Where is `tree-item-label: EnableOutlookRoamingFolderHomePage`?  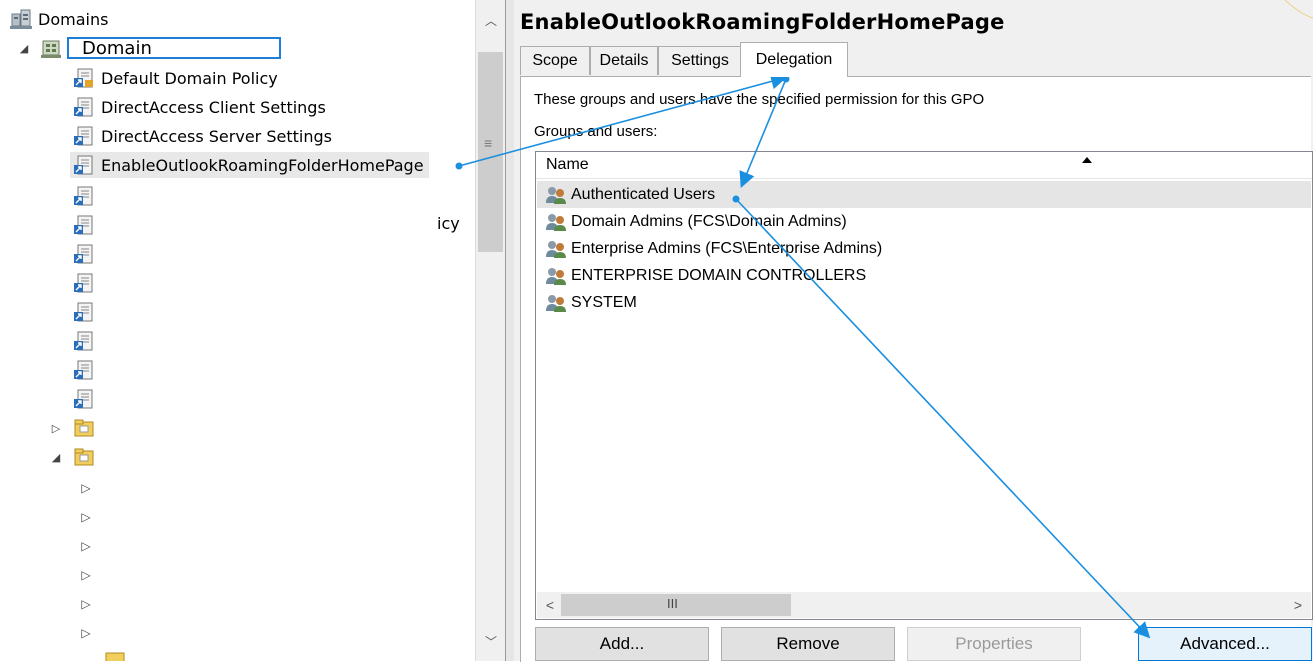 tree-item-label: EnableOutlookRoamingFolderHomePage is located at coordinates (262, 165).